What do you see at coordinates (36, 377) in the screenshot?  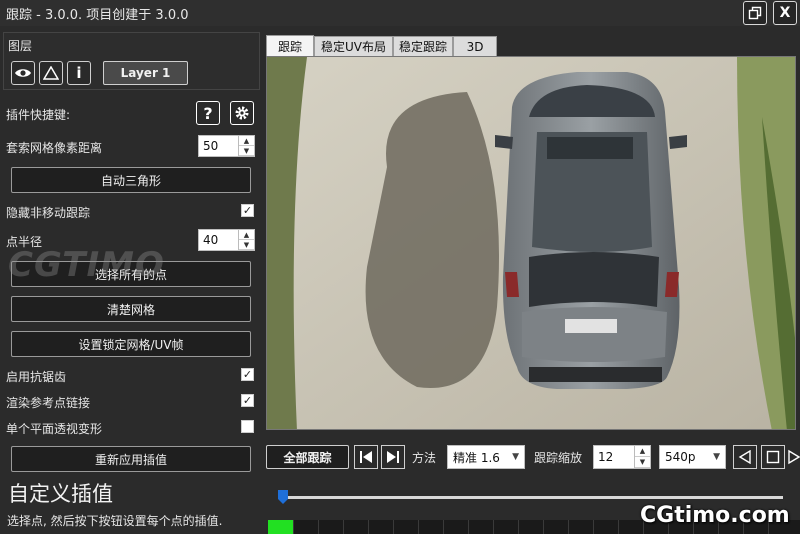 I see `antialias-label: 启用抗锯齿` at bounding box center [36, 377].